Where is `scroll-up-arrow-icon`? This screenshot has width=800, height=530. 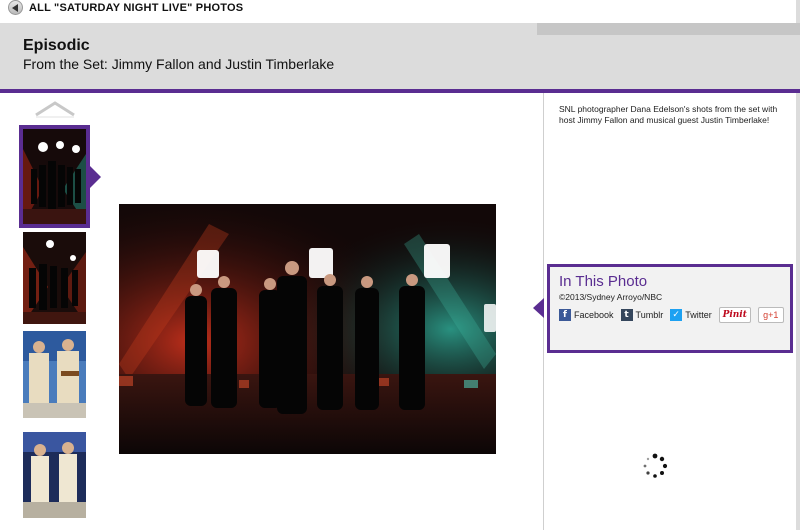 scroll-up-arrow-icon is located at coordinates (55, 109).